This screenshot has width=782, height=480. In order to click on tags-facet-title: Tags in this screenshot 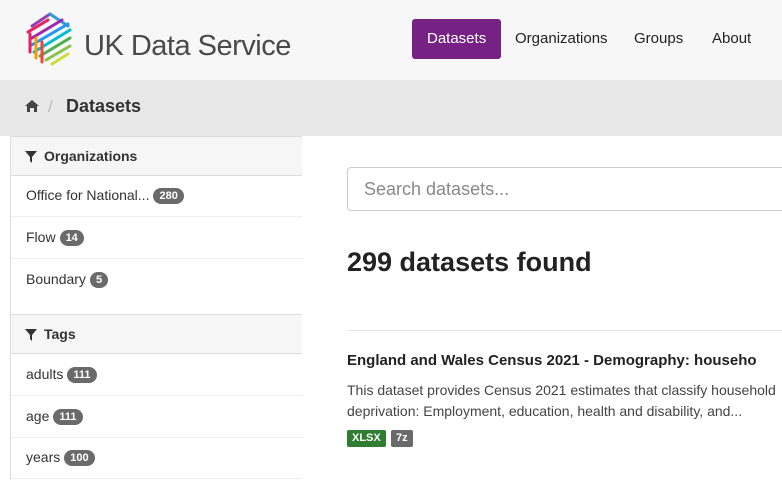, I will do `click(60, 334)`.